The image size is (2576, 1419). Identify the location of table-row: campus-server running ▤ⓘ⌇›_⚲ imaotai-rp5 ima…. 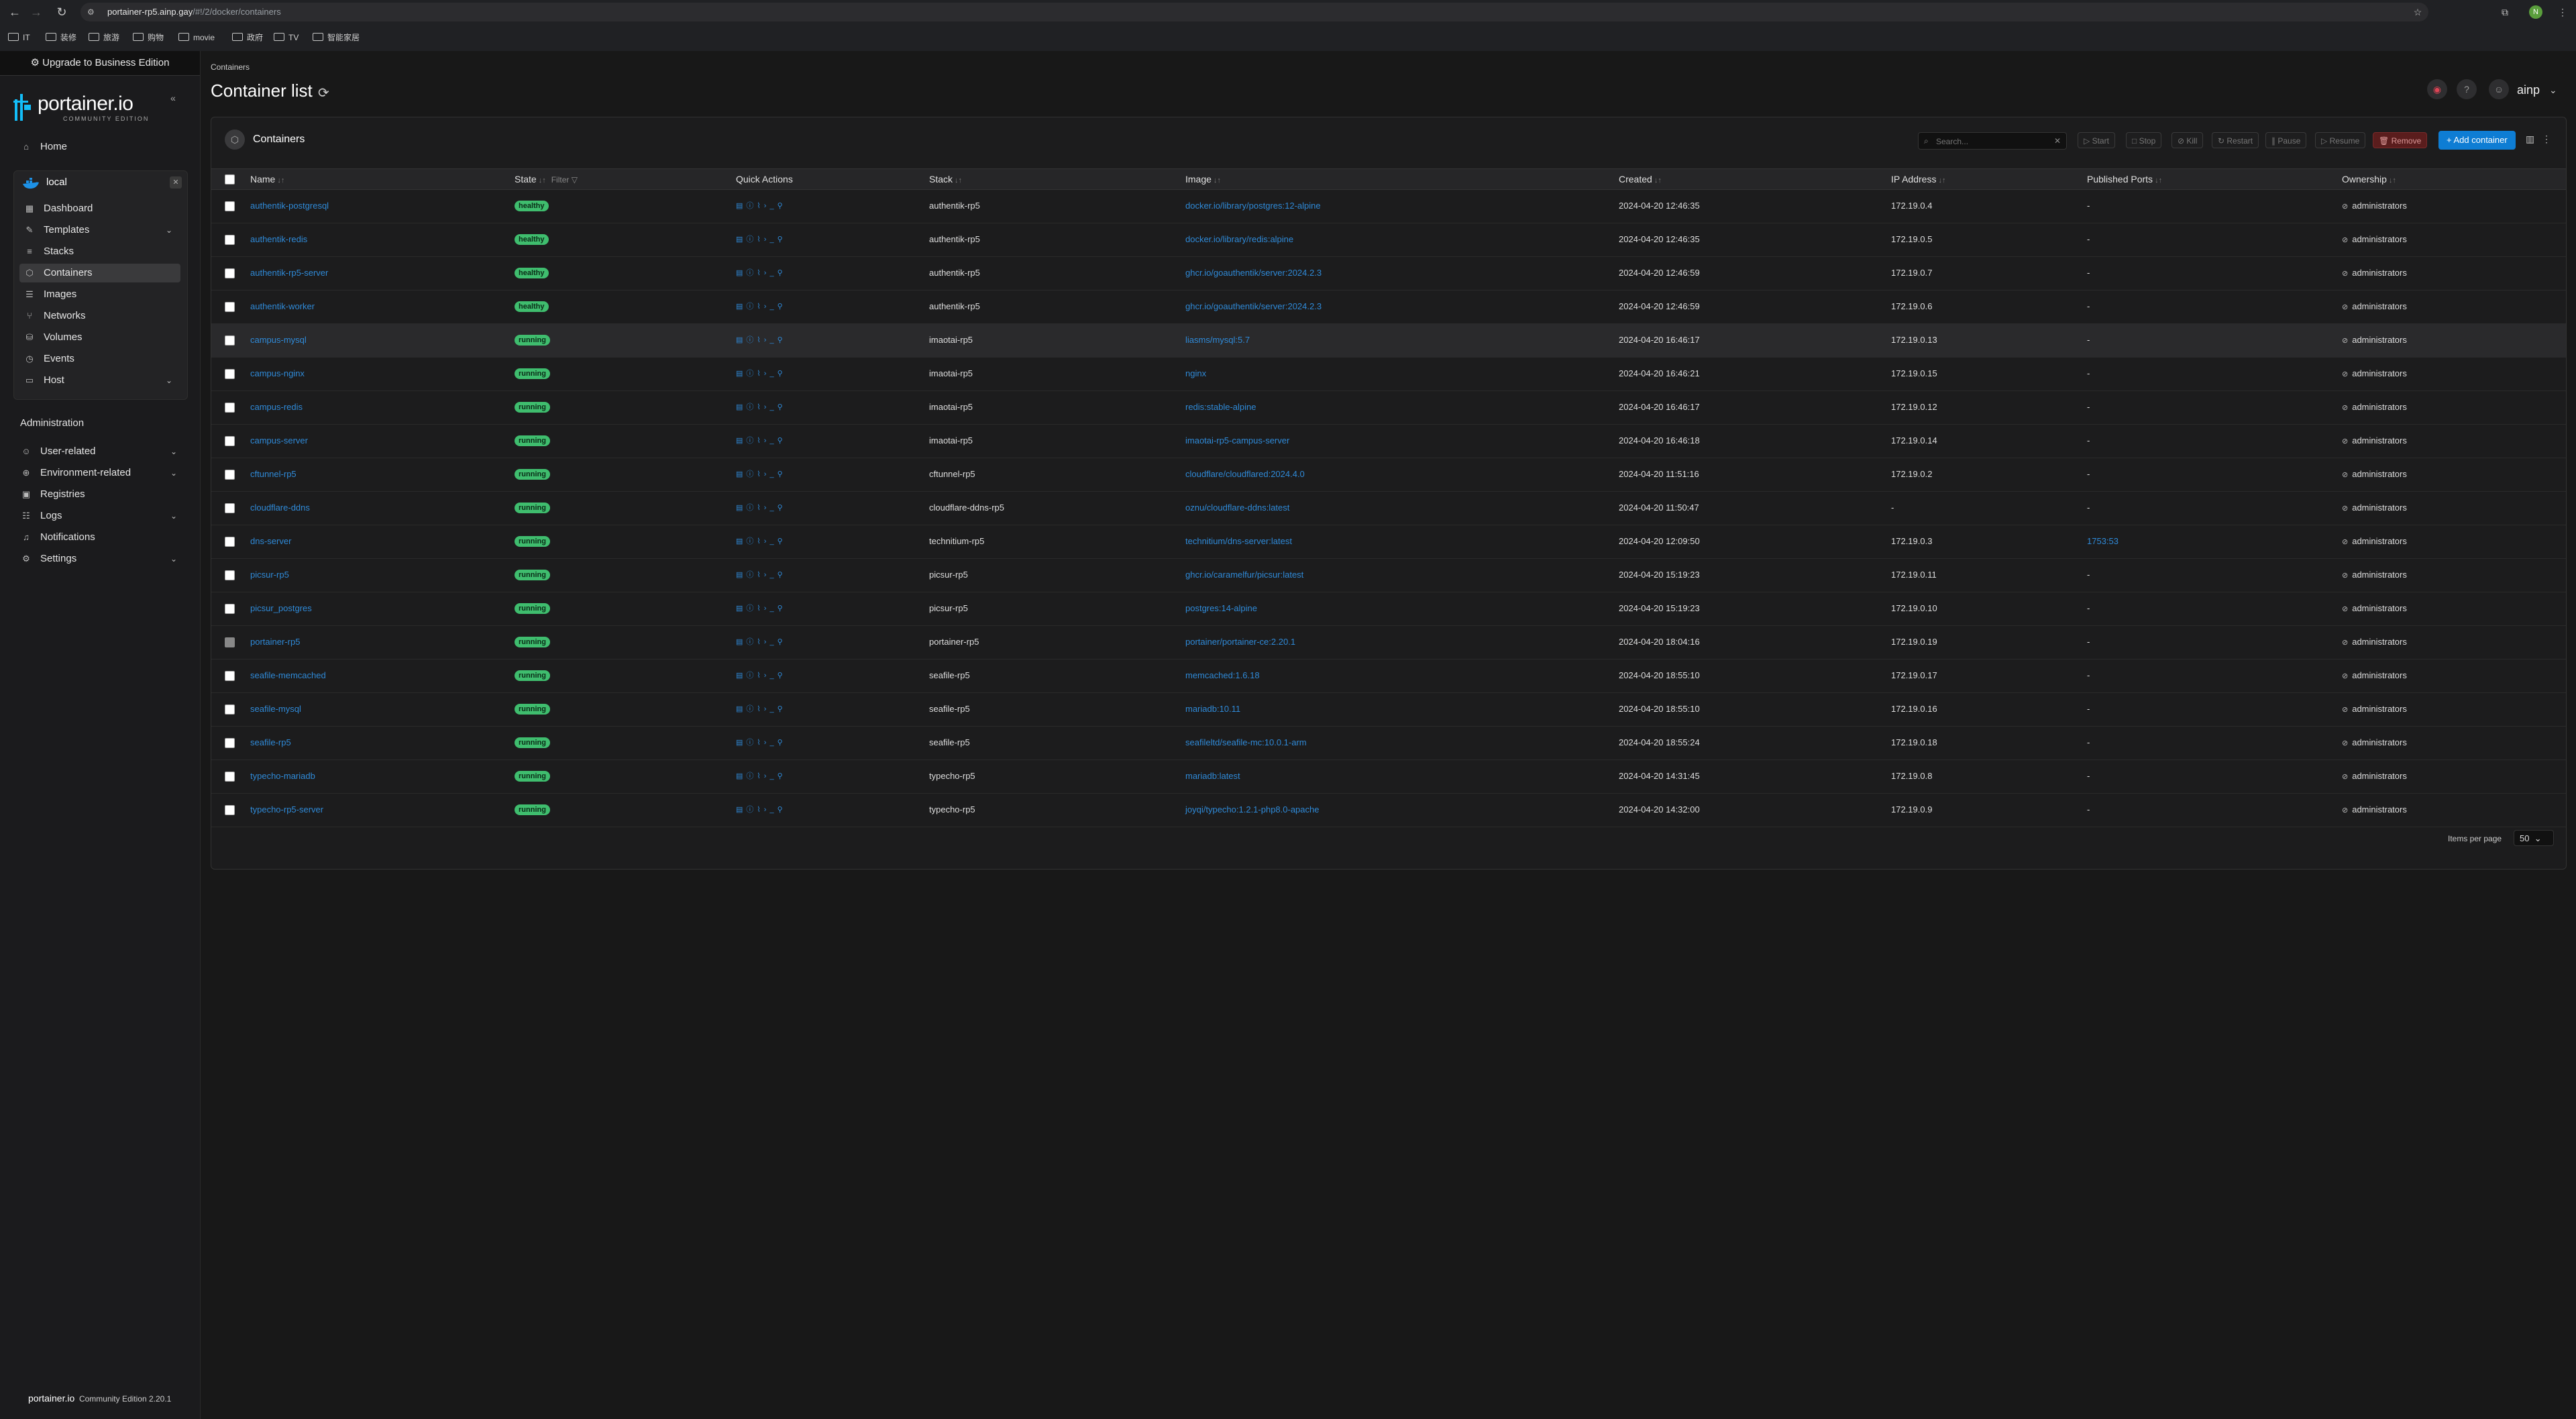
(1388, 441).